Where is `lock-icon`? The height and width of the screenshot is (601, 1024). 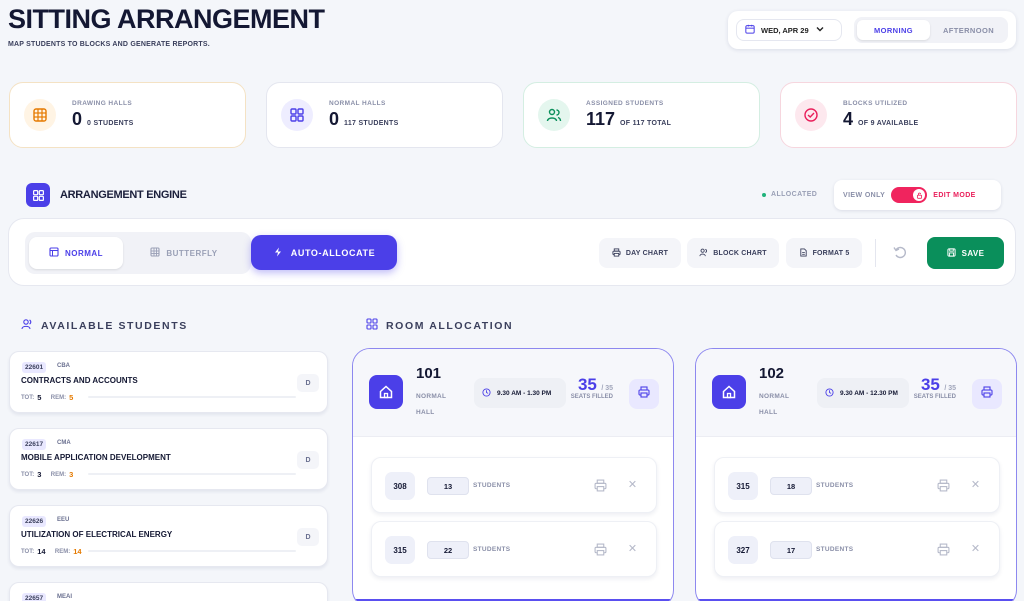
lock-icon is located at coordinates (919, 195).